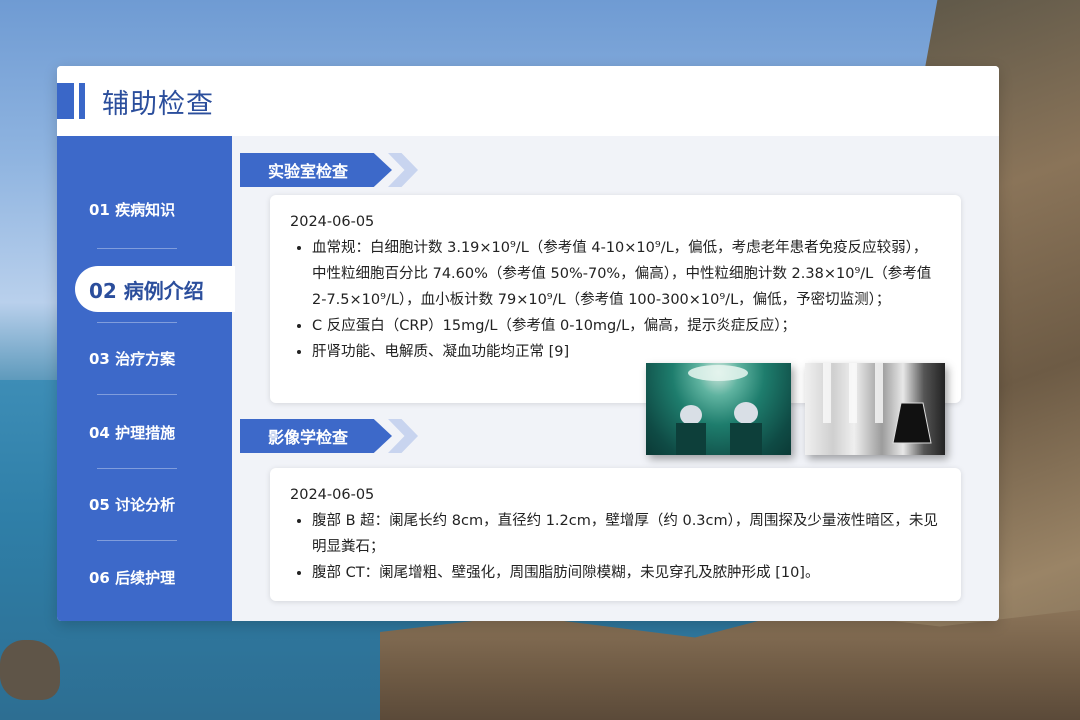  What do you see at coordinates (316, 170) in the screenshot?
I see `lab-heading-label: 实验室检查` at bounding box center [316, 170].